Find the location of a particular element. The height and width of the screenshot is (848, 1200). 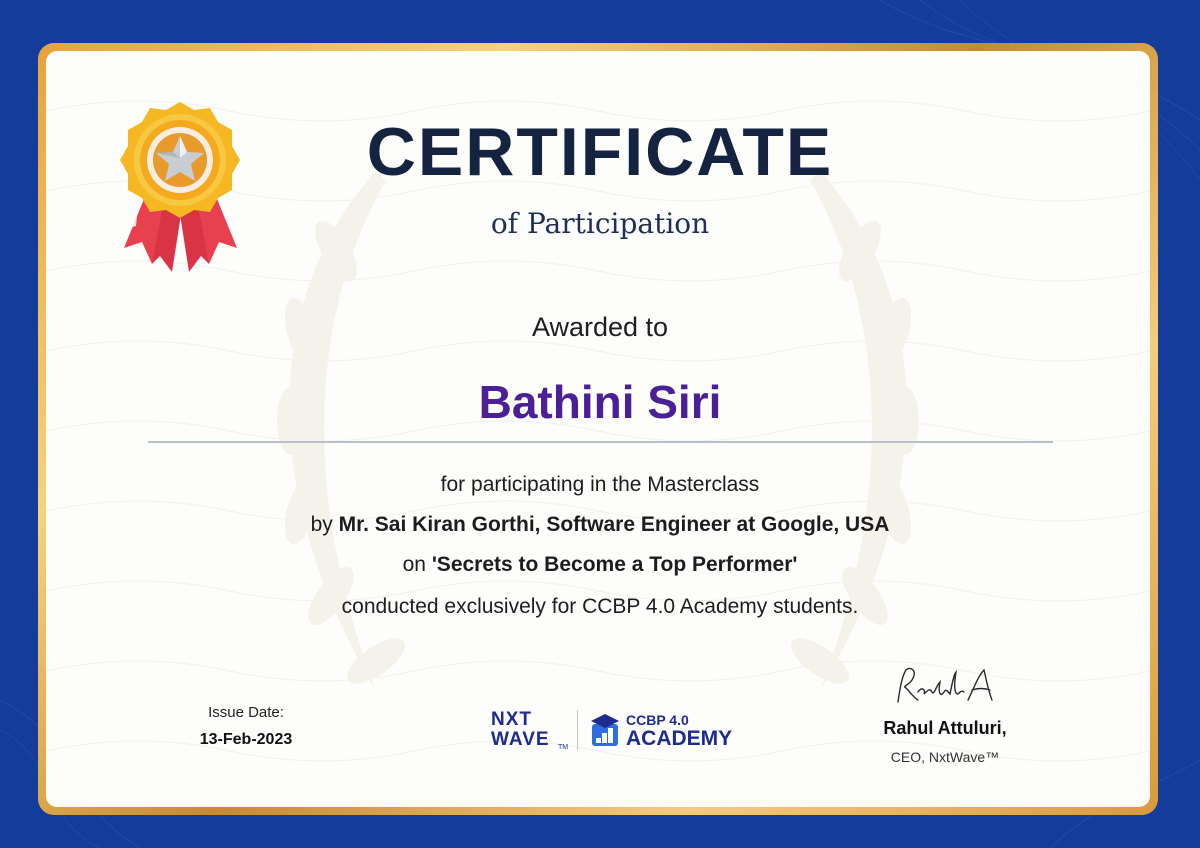

issue-date-value: 13-Feb-2023 is located at coordinates (246, 739).